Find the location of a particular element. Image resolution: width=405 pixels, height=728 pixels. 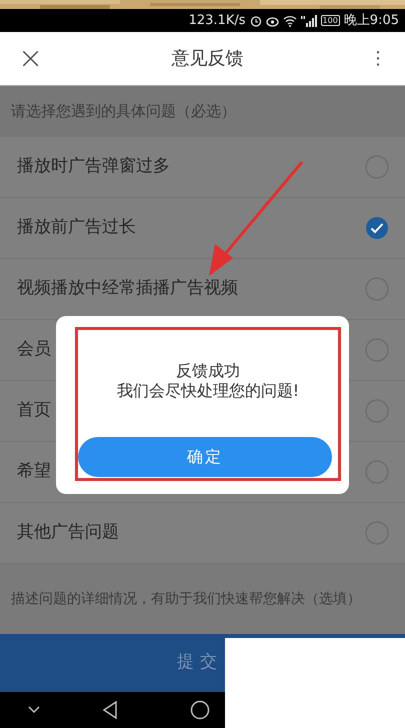

network-speed: 123.1K/s is located at coordinates (217, 21).